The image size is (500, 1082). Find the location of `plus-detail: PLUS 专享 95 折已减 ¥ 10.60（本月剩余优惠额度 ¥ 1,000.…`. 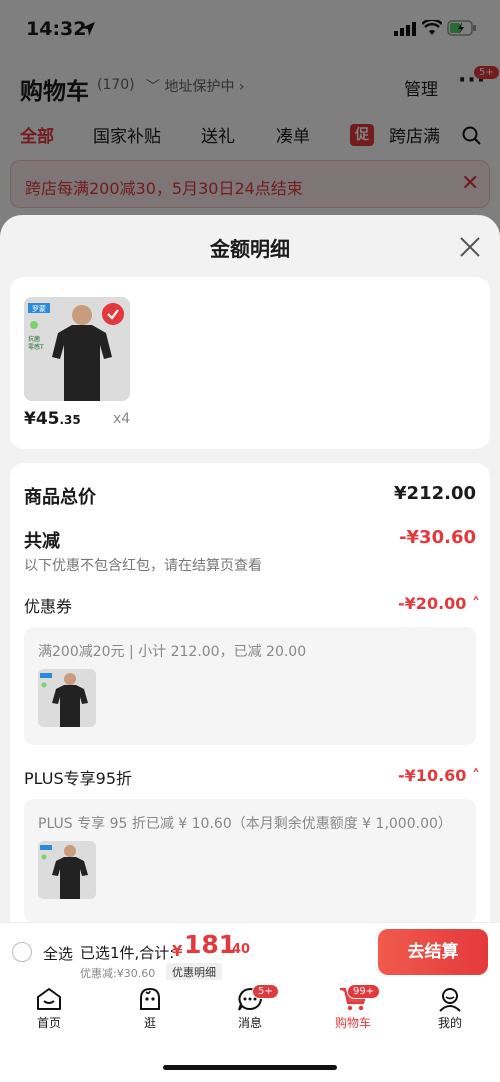

plus-detail: PLUS 专享 95 折已减 ¥ 10.60（本月剩余优惠额度 ¥ 1,000.… is located at coordinates (245, 824).